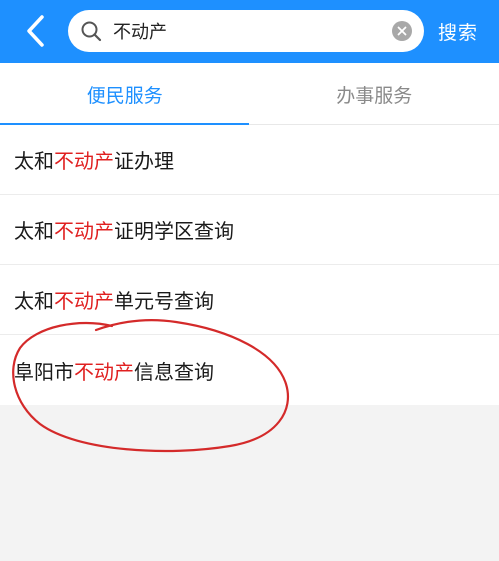  Describe the element at coordinates (458, 31) in the screenshot. I see `search-button: 搜索` at that location.